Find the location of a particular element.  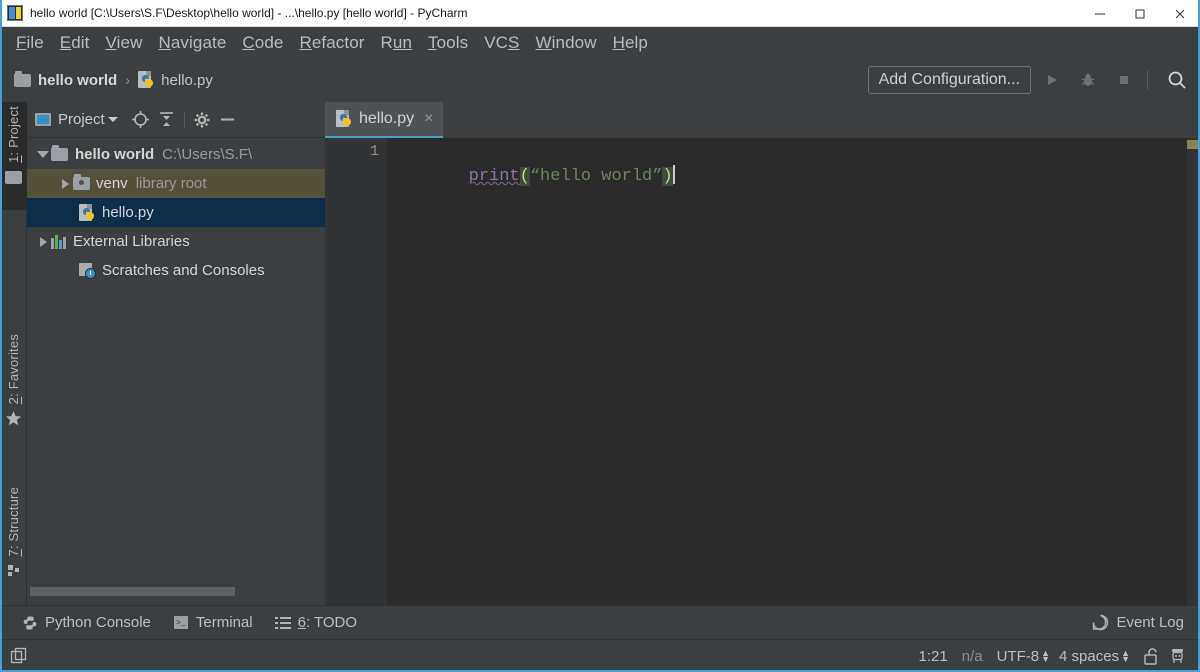

tree-row-label: venv is located at coordinates (112, 183).